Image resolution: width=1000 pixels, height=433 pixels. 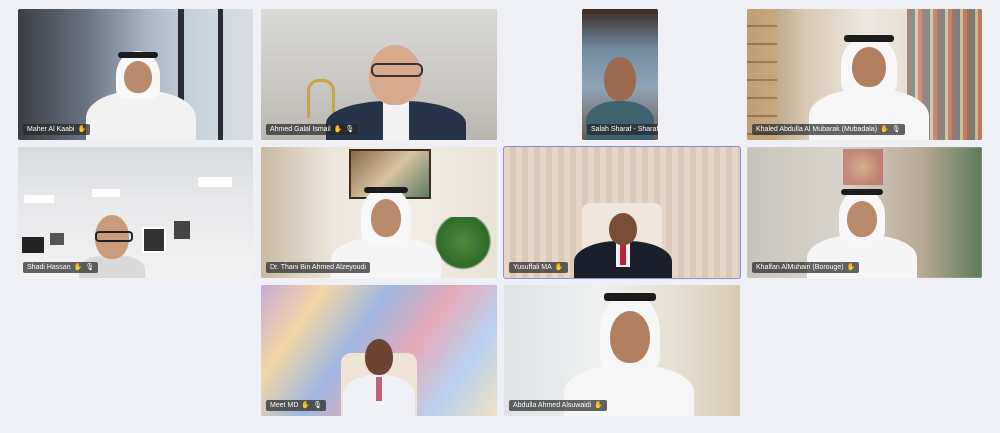 I want to click on window-frame, so click(x=220, y=74).